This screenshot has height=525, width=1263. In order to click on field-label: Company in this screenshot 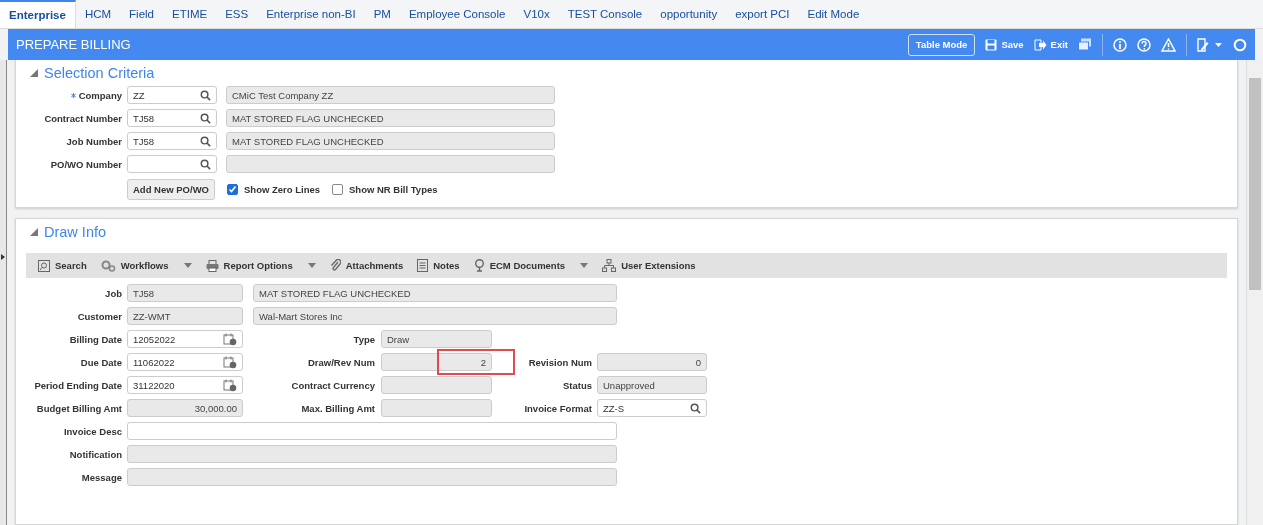, I will do `click(100, 95)`.